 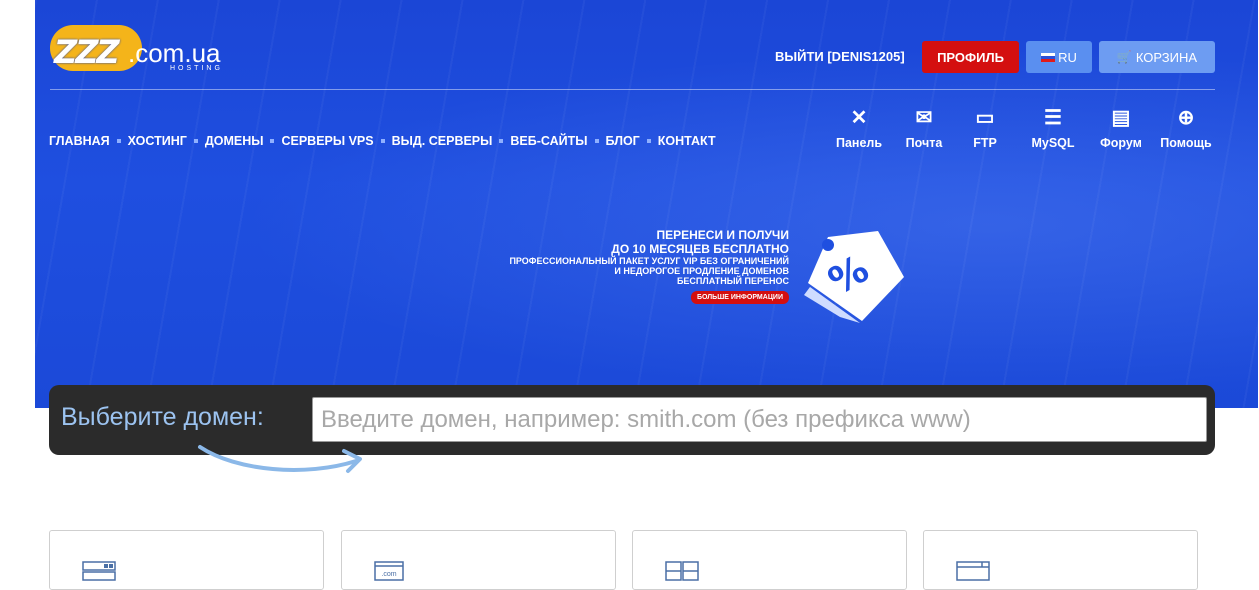 What do you see at coordinates (196, 68) in the screenshot?
I see `logo-subtitle: HOSTING` at bounding box center [196, 68].